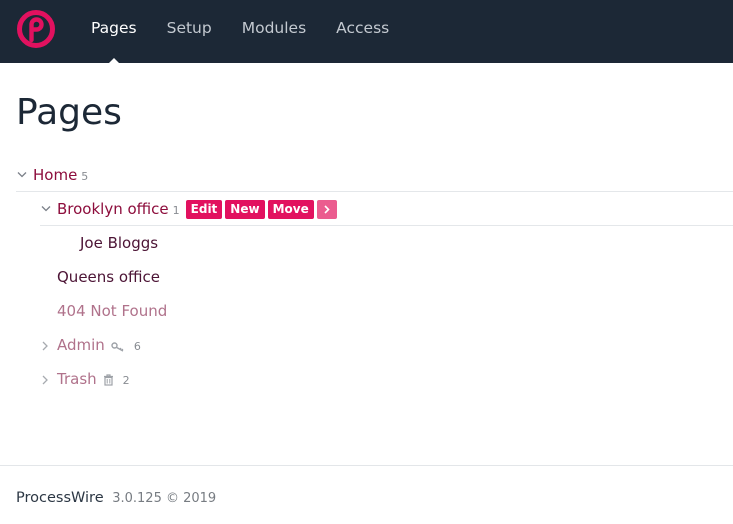 This screenshot has width=733, height=524. Describe the element at coordinates (362, 31) in the screenshot. I see `nav-access: Access` at that location.